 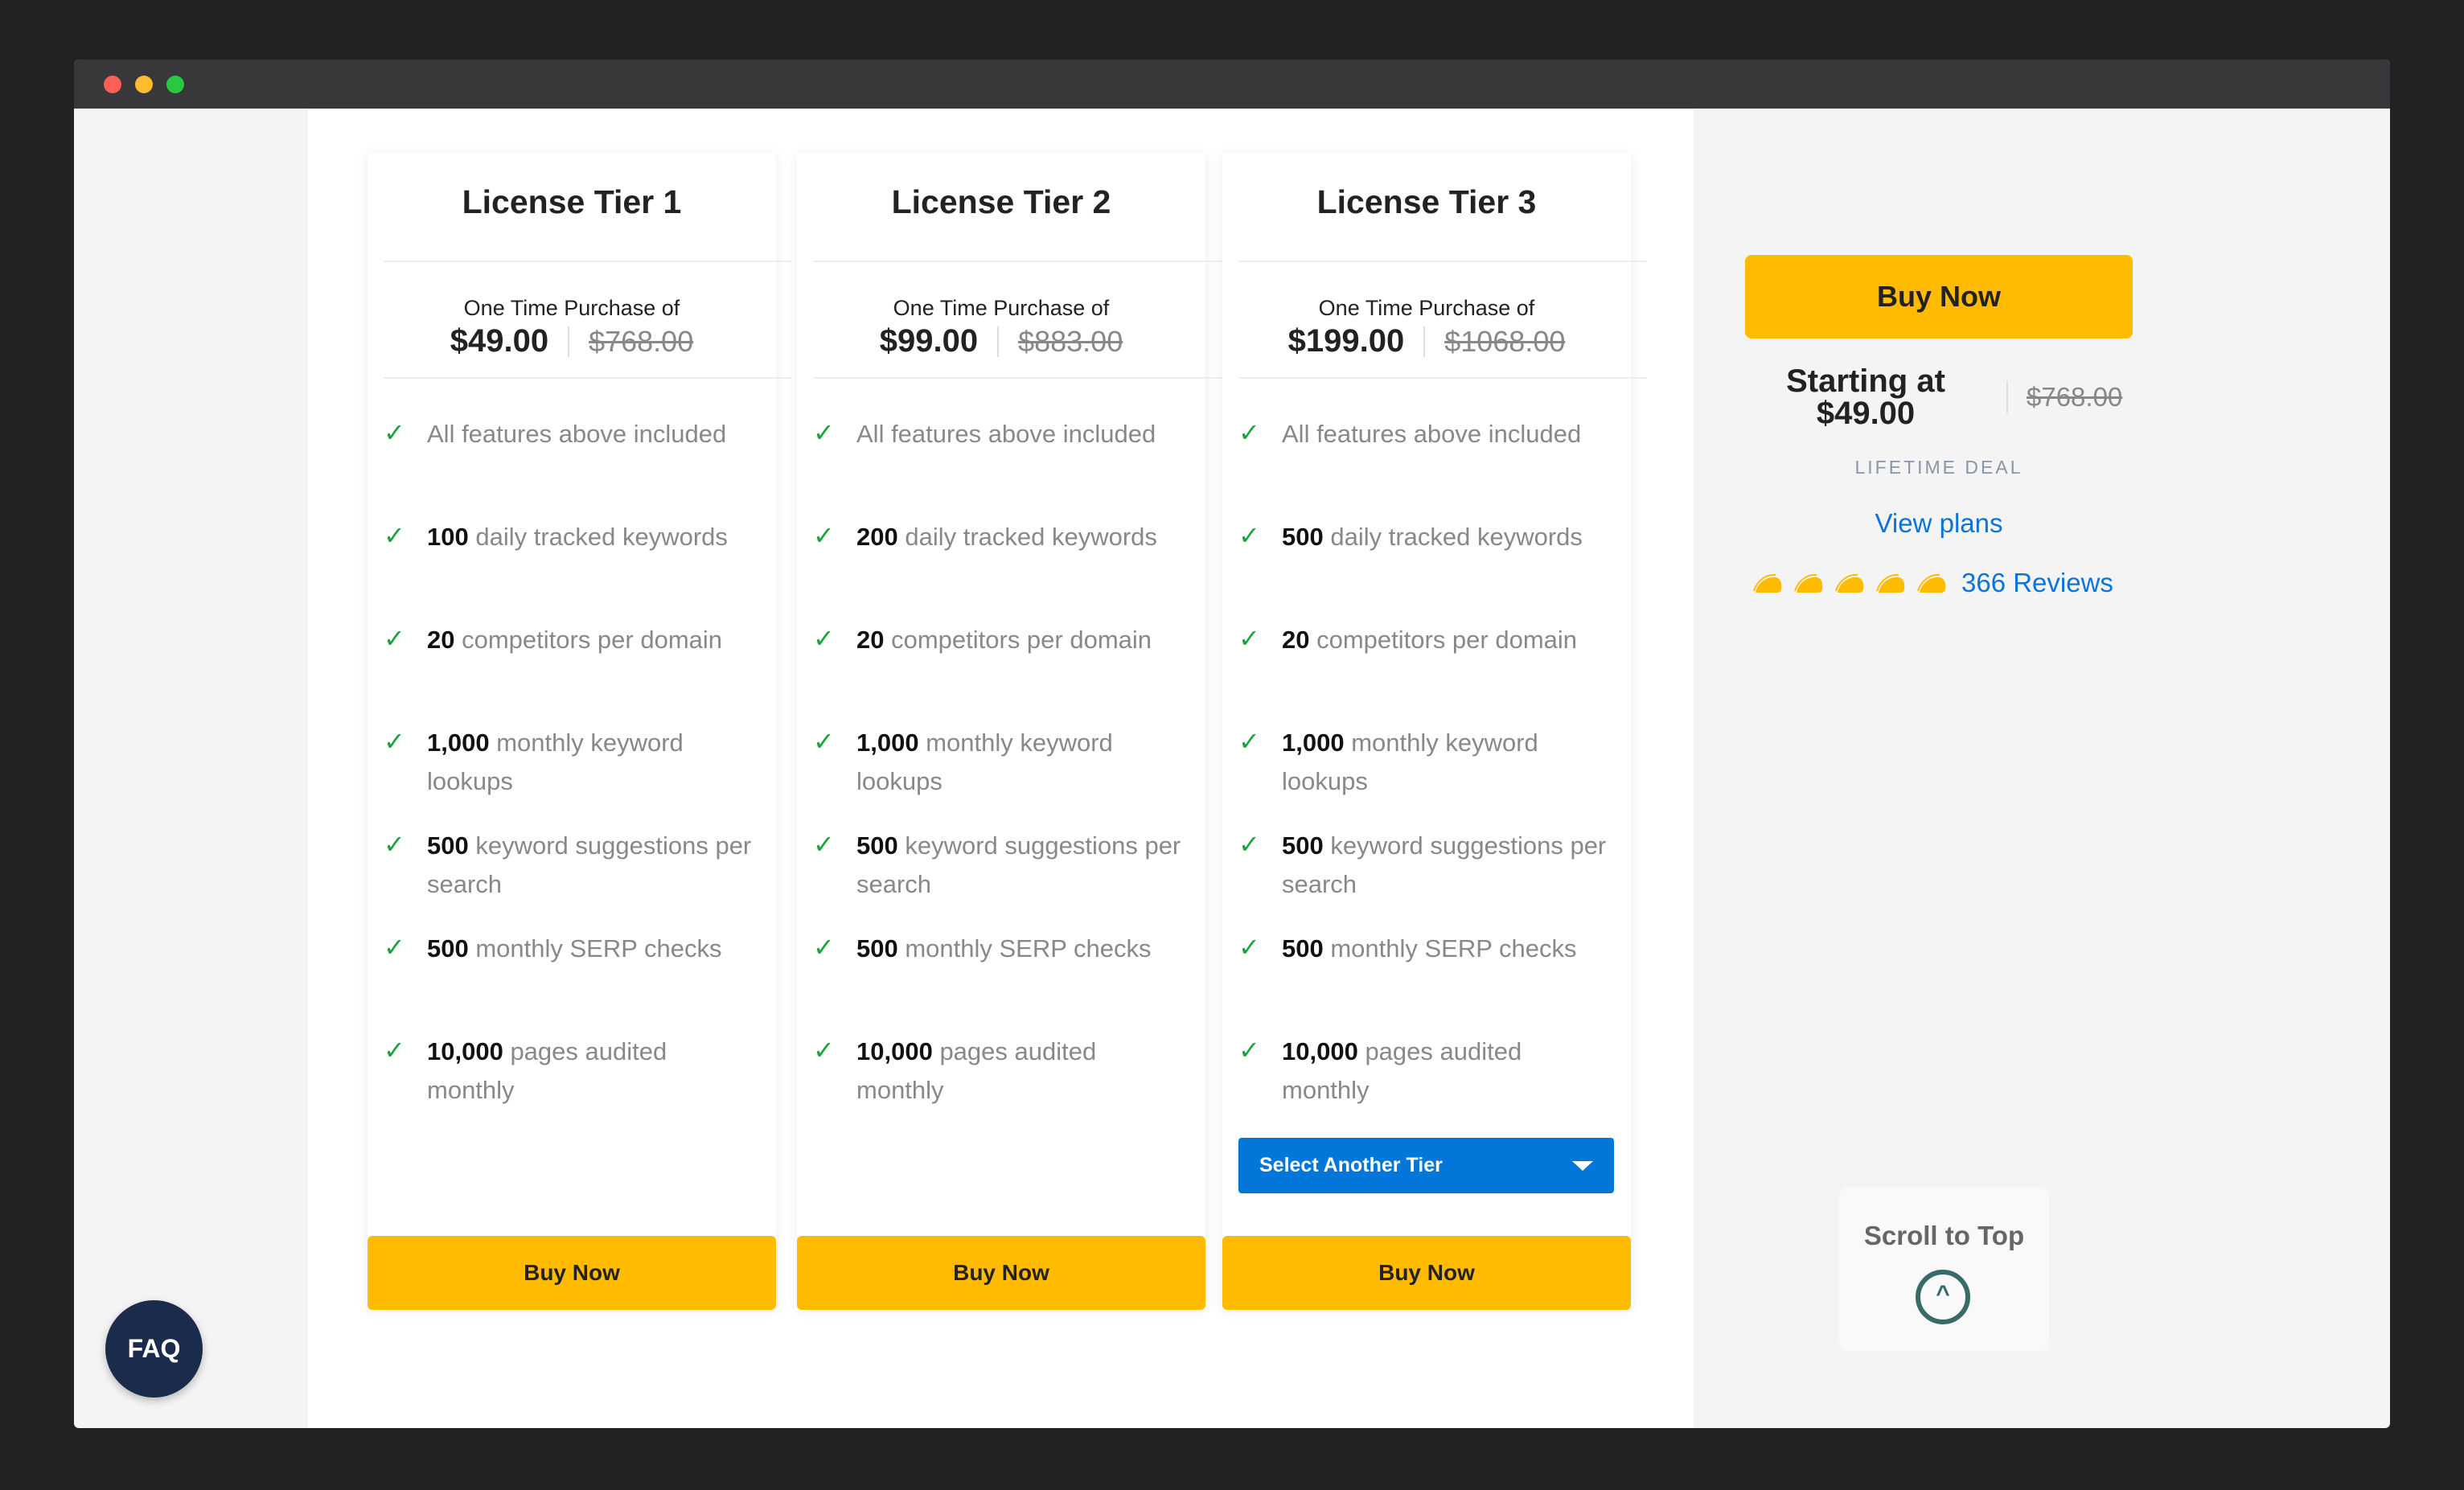 What do you see at coordinates (448, 537) in the screenshot?
I see `feature-value: 100` at bounding box center [448, 537].